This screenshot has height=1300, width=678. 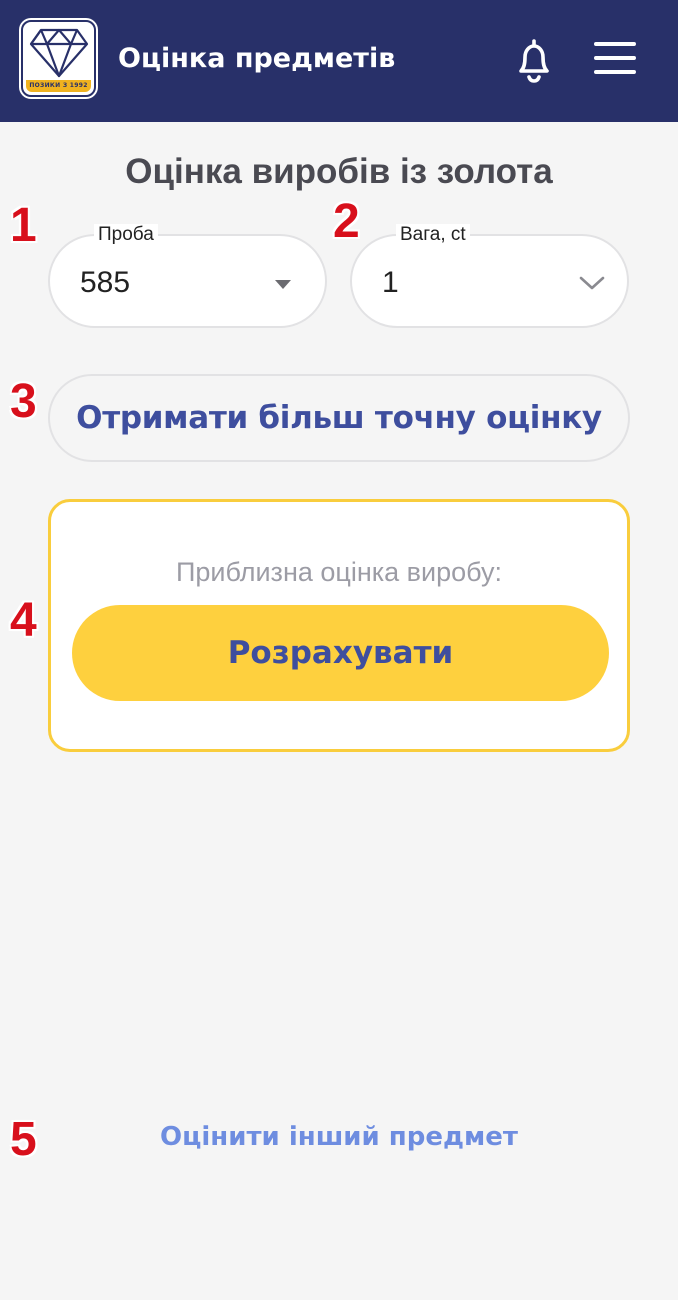 What do you see at coordinates (23, 620) in the screenshot?
I see `step-marker-4: 4` at bounding box center [23, 620].